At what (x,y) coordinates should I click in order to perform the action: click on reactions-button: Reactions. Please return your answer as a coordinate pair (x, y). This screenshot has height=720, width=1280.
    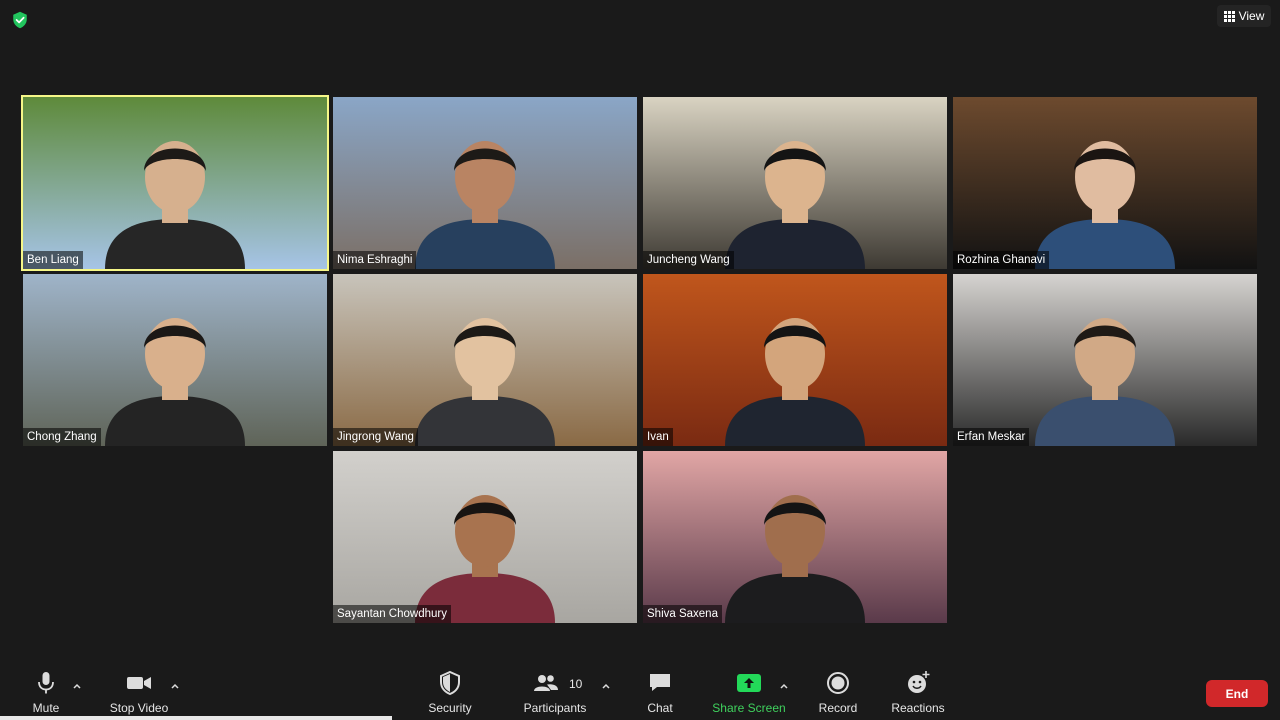
    Looking at the image, I should click on (918, 693).